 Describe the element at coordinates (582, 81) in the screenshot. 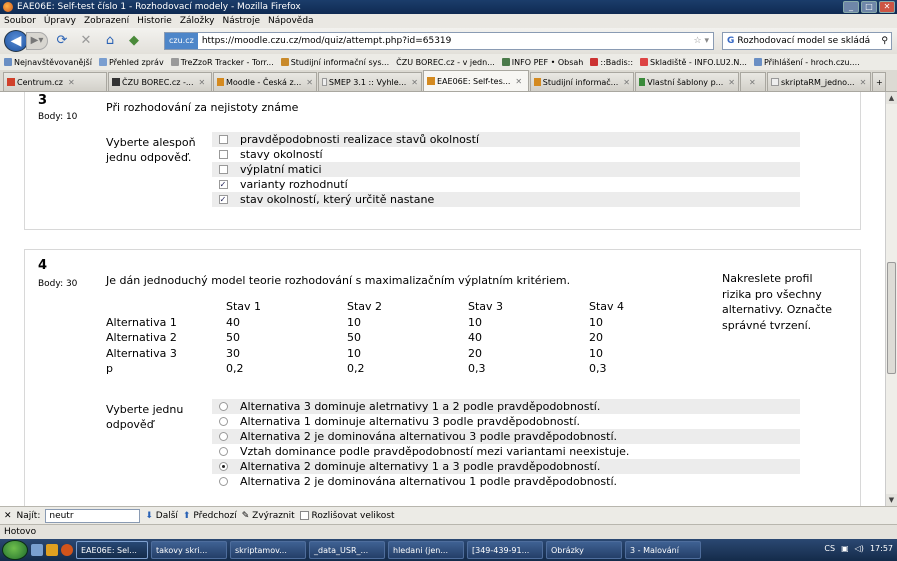

I see `tab: Studijní informač... ✕` at that location.